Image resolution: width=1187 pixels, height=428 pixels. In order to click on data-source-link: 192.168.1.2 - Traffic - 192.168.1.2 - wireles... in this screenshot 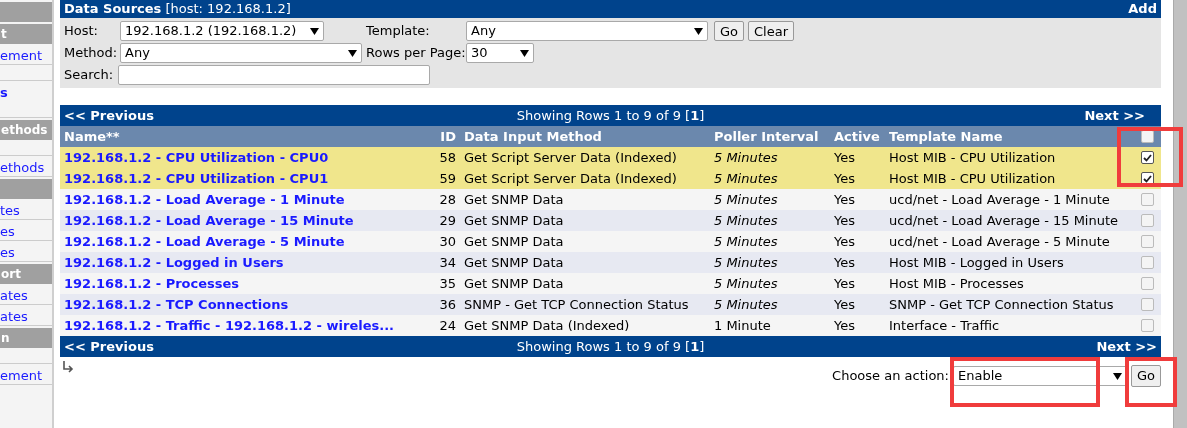, I will do `click(229, 325)`.